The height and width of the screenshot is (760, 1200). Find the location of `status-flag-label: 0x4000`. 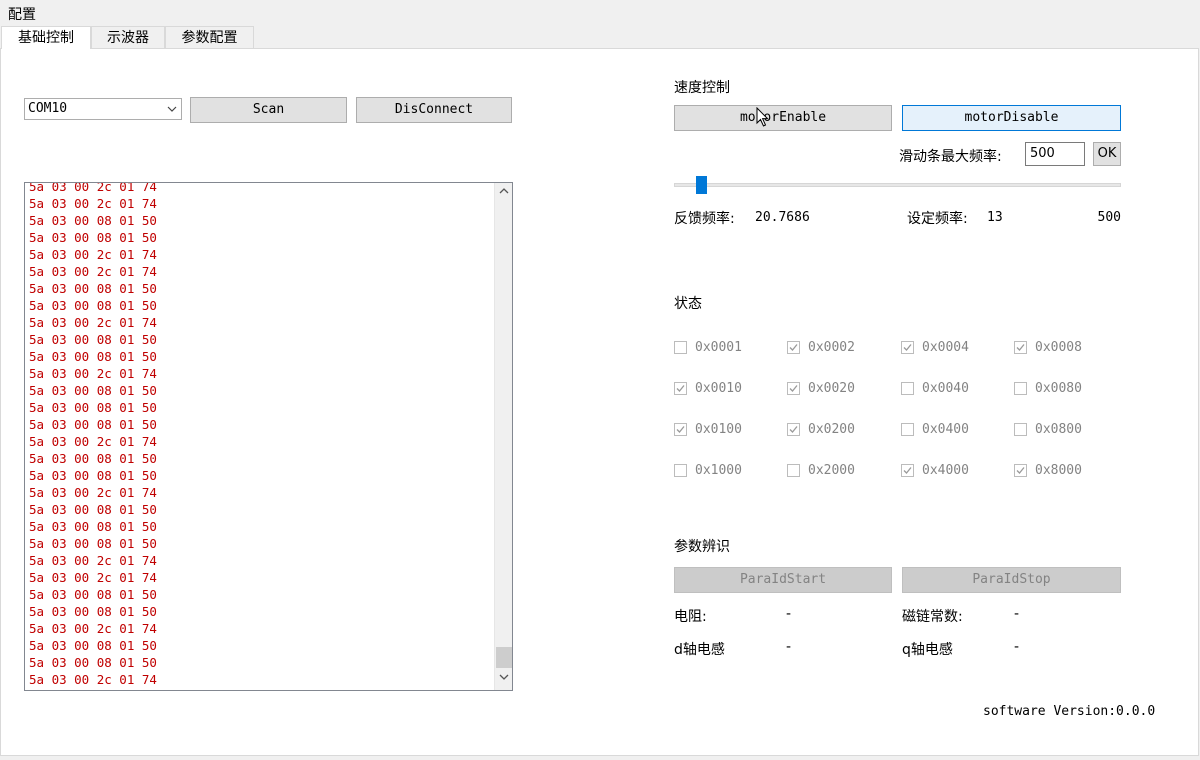

status-flag-label: 0x4000 is located at coordinates (945, 470).